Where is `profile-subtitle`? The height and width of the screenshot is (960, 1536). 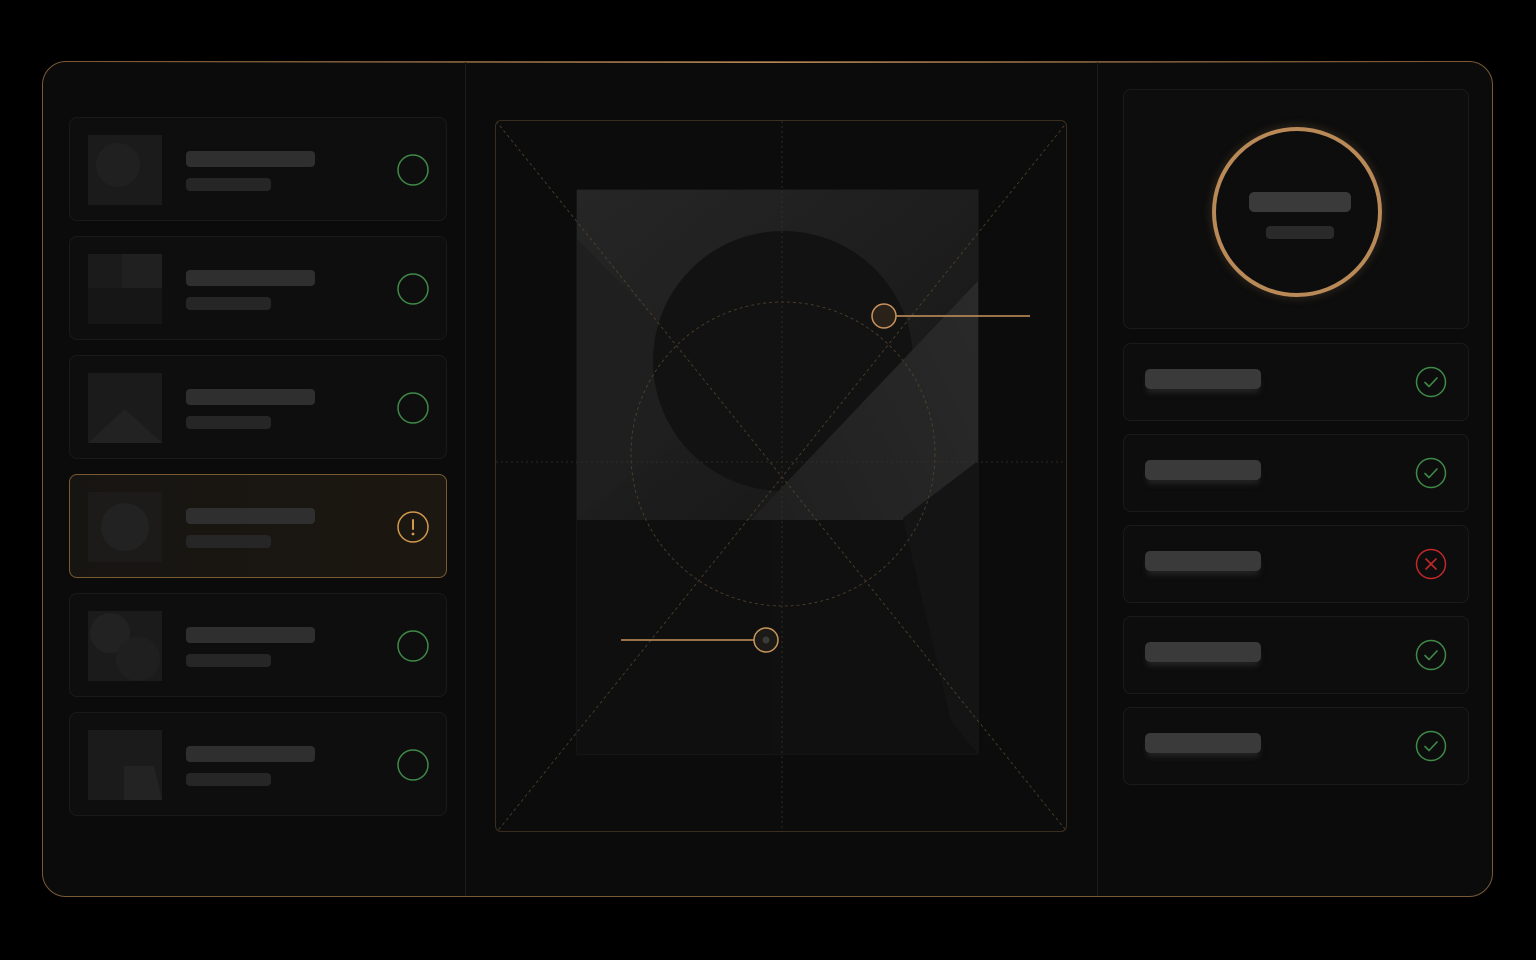
profile-subtitle is located at coordinates (1300, 232).